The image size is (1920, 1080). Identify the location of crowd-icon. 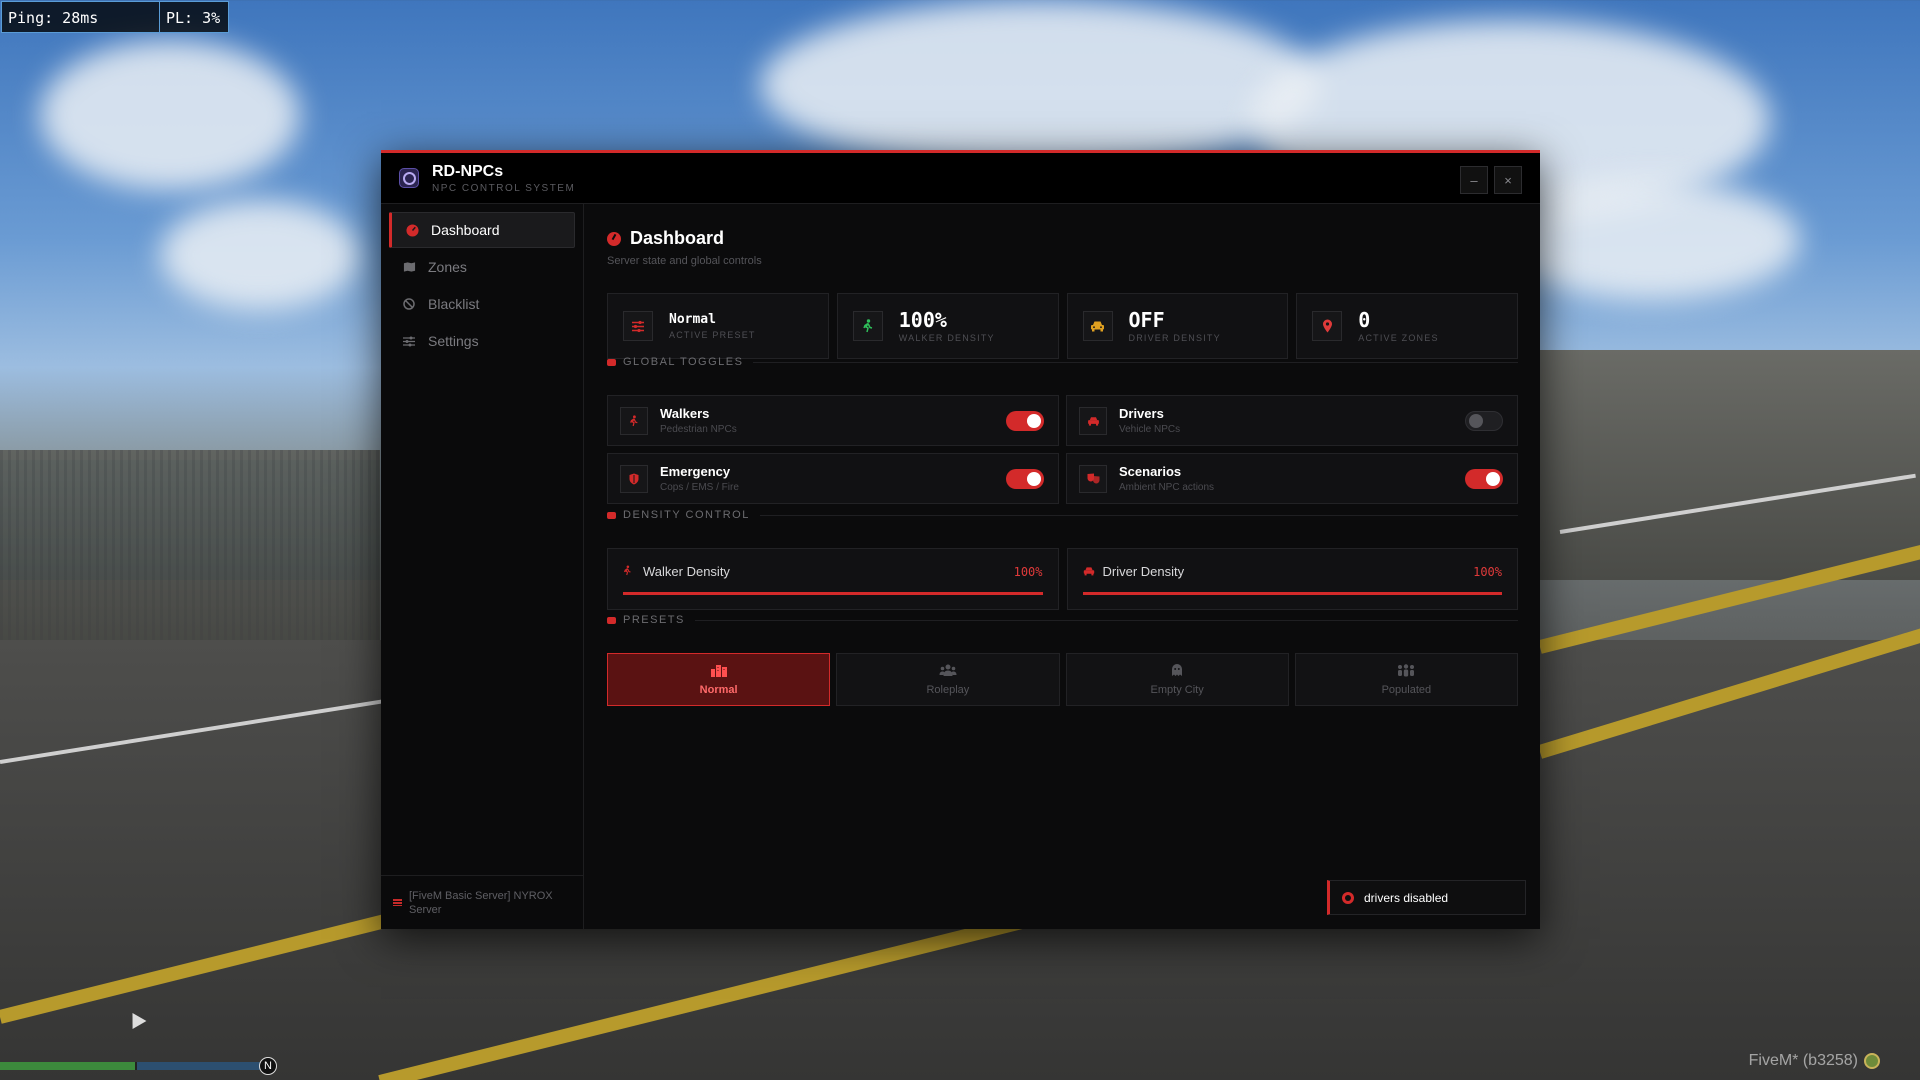
(1406, 671).